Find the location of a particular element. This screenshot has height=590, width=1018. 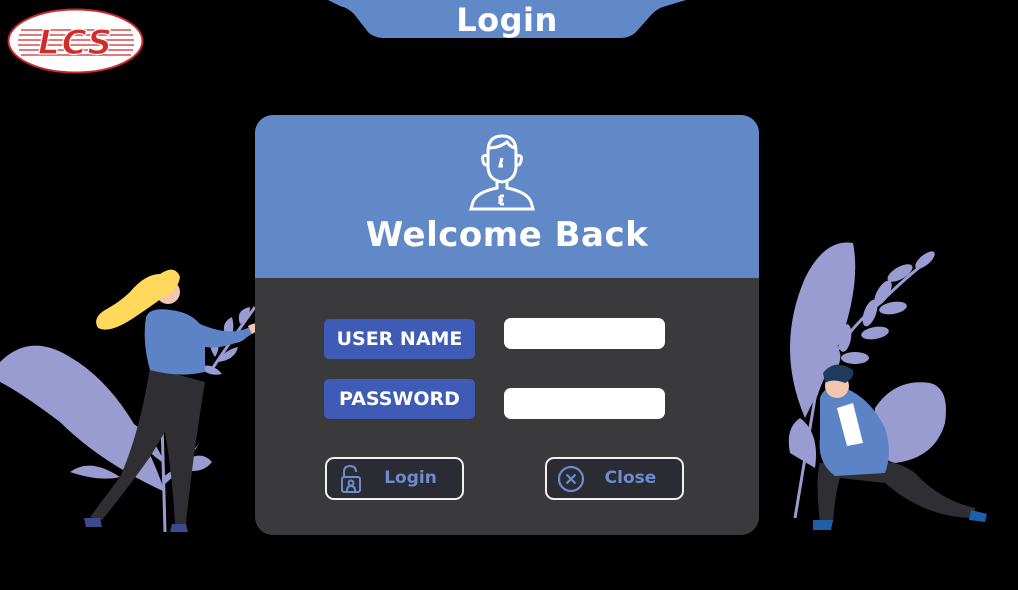

man-illustration is located at coordinates (887, 386).